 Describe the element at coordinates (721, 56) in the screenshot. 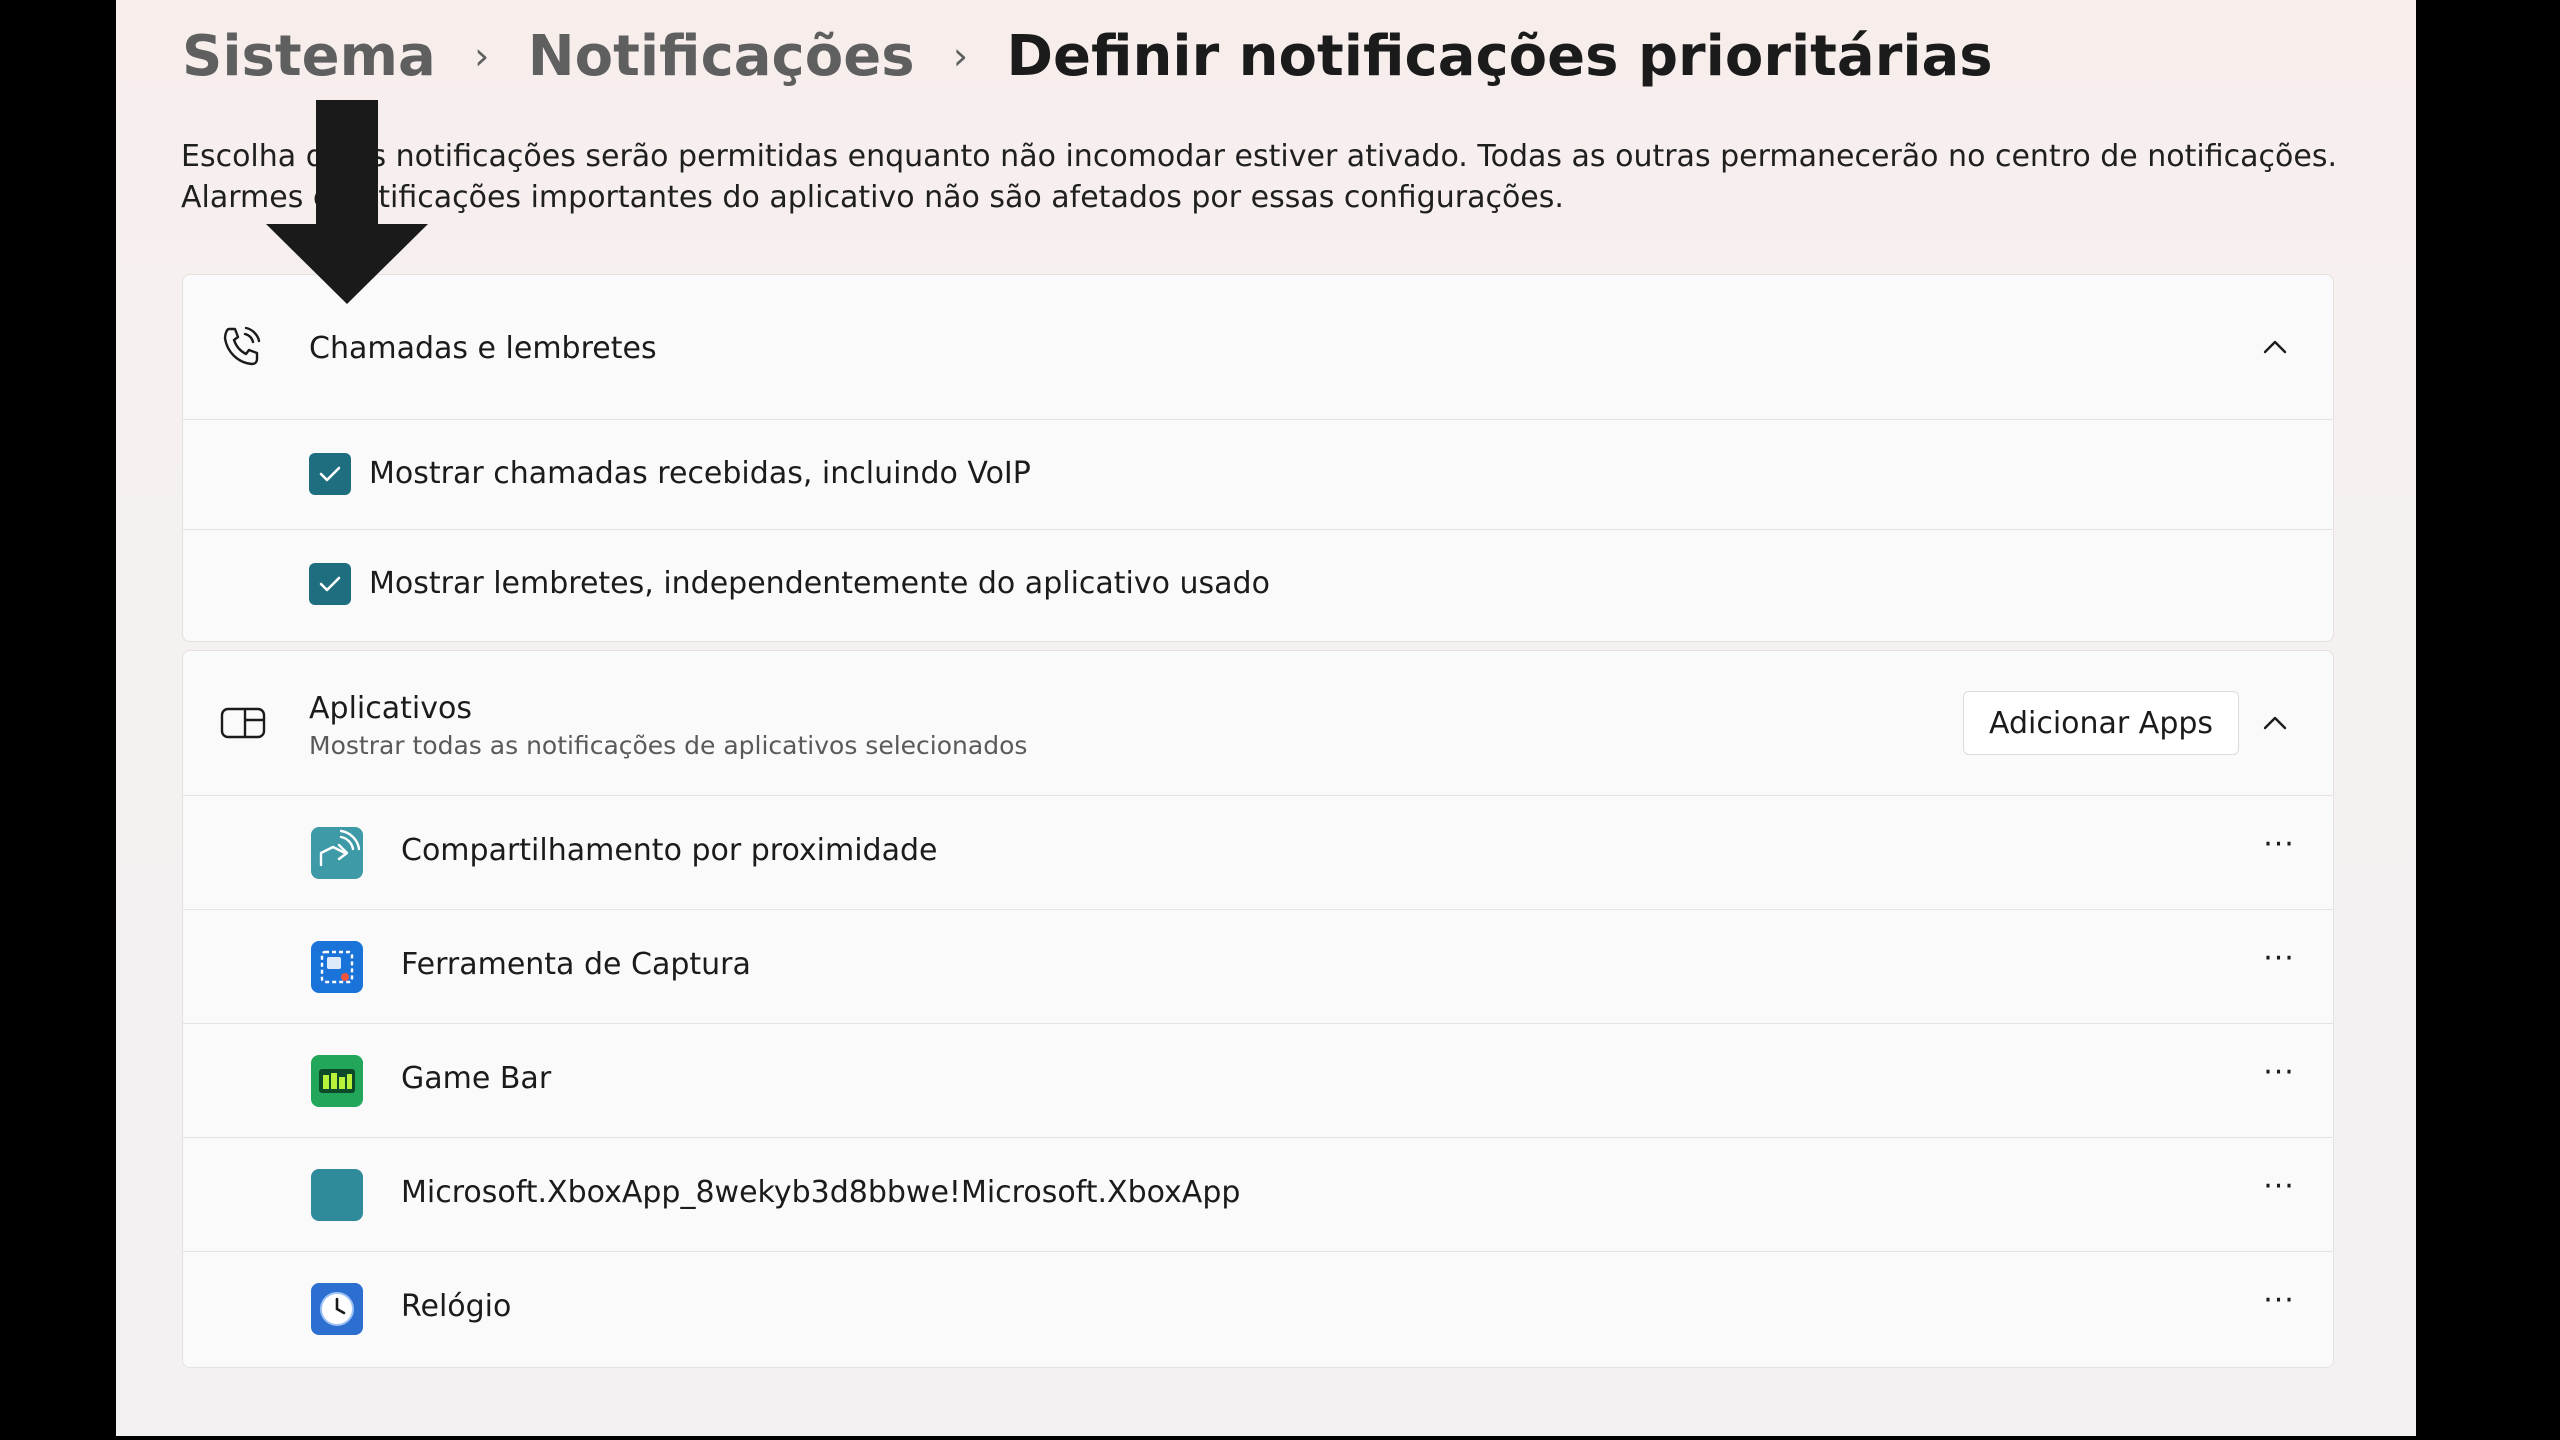

I see `breadcrumb-item-notificacoes: Notificações` at that location.